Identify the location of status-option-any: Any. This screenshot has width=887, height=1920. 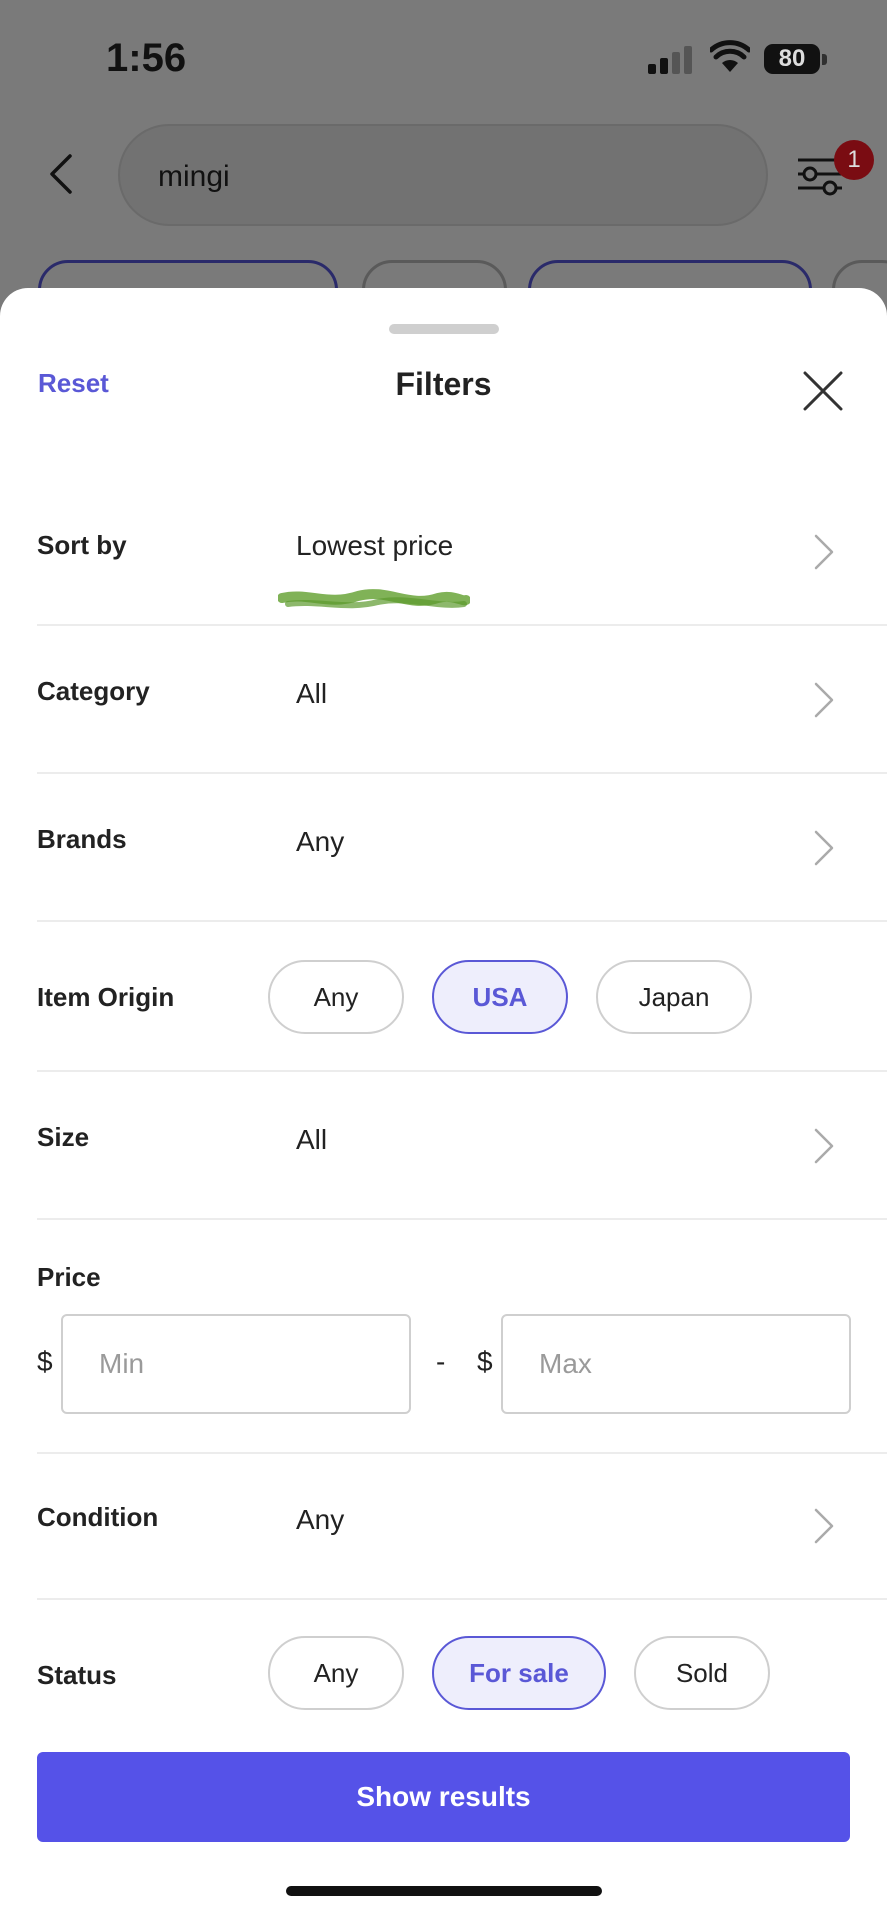
(336, 1673).